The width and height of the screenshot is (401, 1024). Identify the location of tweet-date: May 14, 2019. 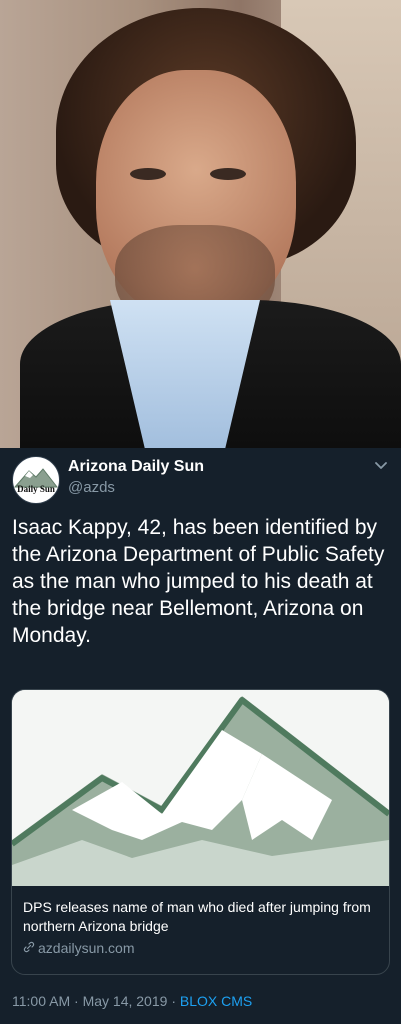
(125, 1001).